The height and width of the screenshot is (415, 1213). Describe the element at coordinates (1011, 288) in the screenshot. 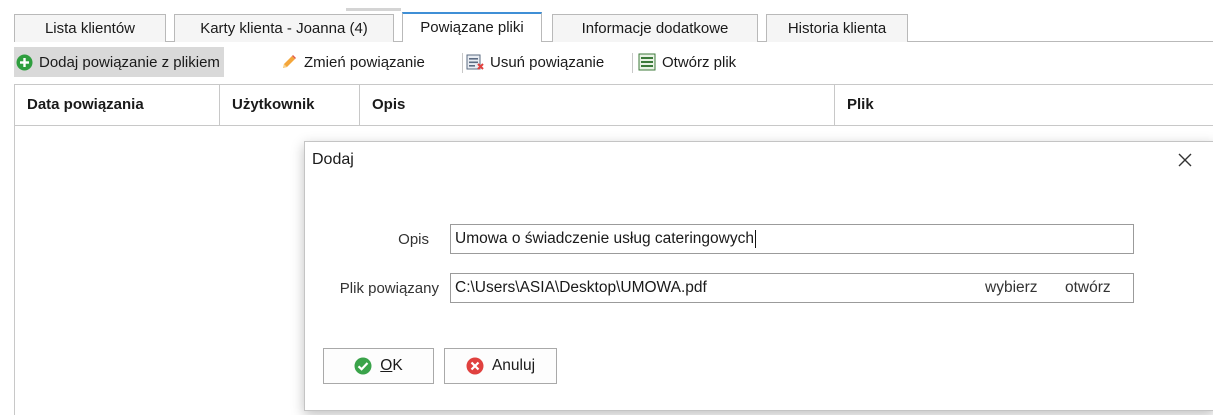

I see `choose-file-link: wybierz` at that location.